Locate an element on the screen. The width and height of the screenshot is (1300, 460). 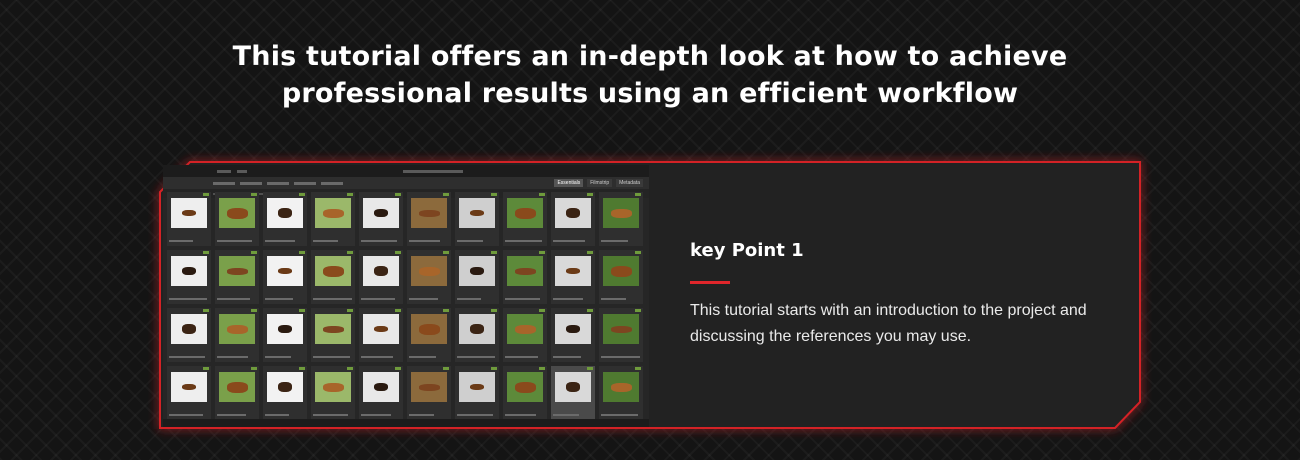
title-underline is located at coordinates (710, 282).